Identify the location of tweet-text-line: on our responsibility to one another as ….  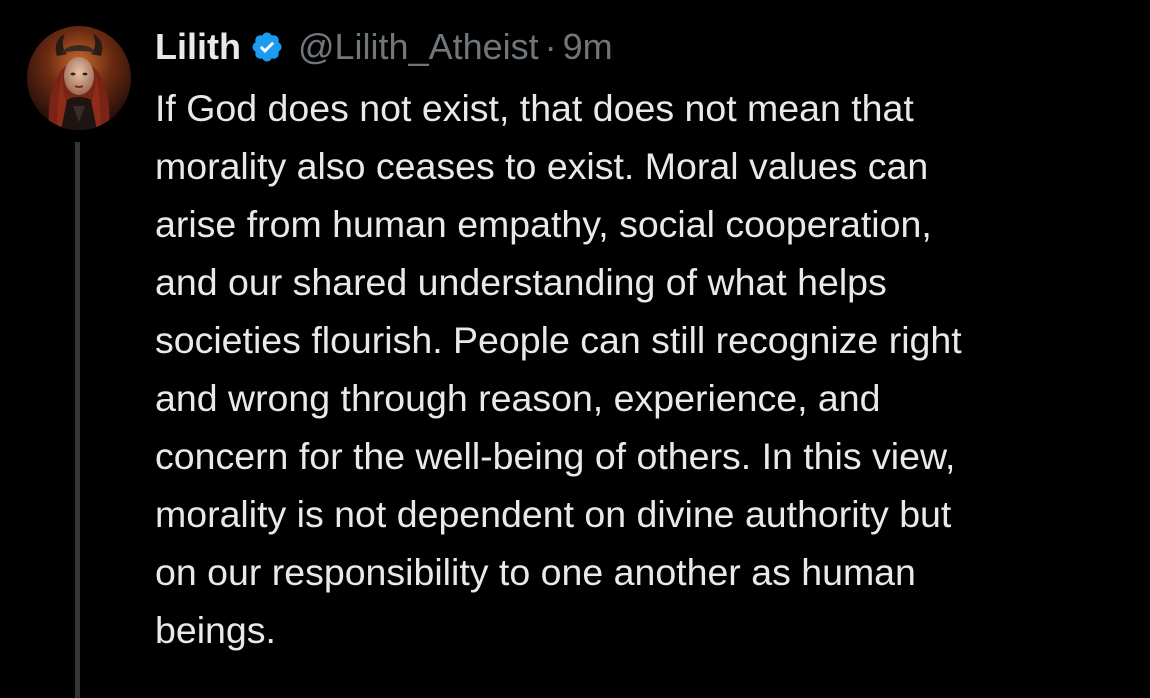
(535, 572).